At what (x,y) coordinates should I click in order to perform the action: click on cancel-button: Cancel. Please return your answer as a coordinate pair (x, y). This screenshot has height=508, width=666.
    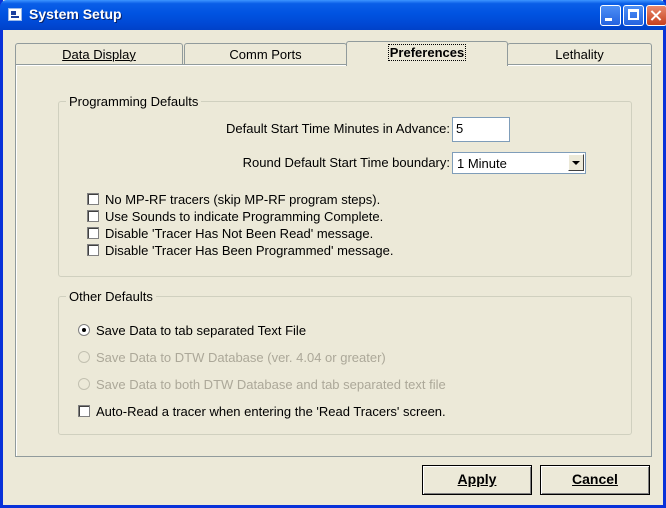
    Looking at the image, I should click on (595, 480).